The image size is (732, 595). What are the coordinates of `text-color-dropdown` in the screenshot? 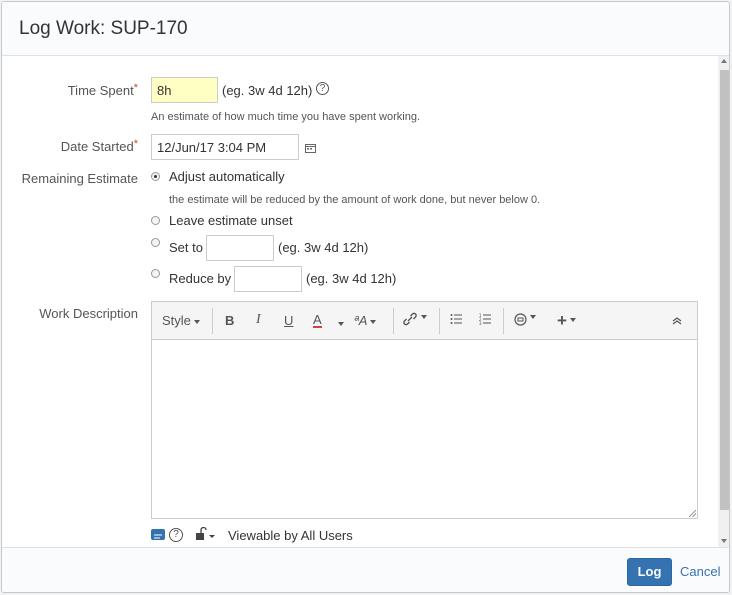 It's located at (339, 322).